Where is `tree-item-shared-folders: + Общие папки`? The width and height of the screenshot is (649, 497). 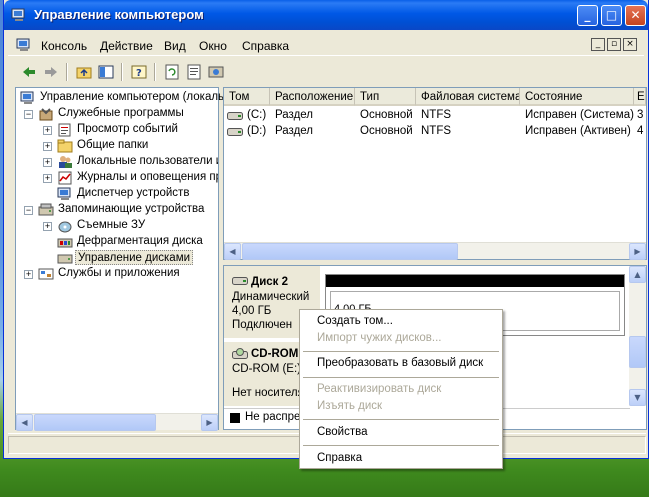 tree-item-shared-folders: + Общие папки is located at coordinates (130, 146).